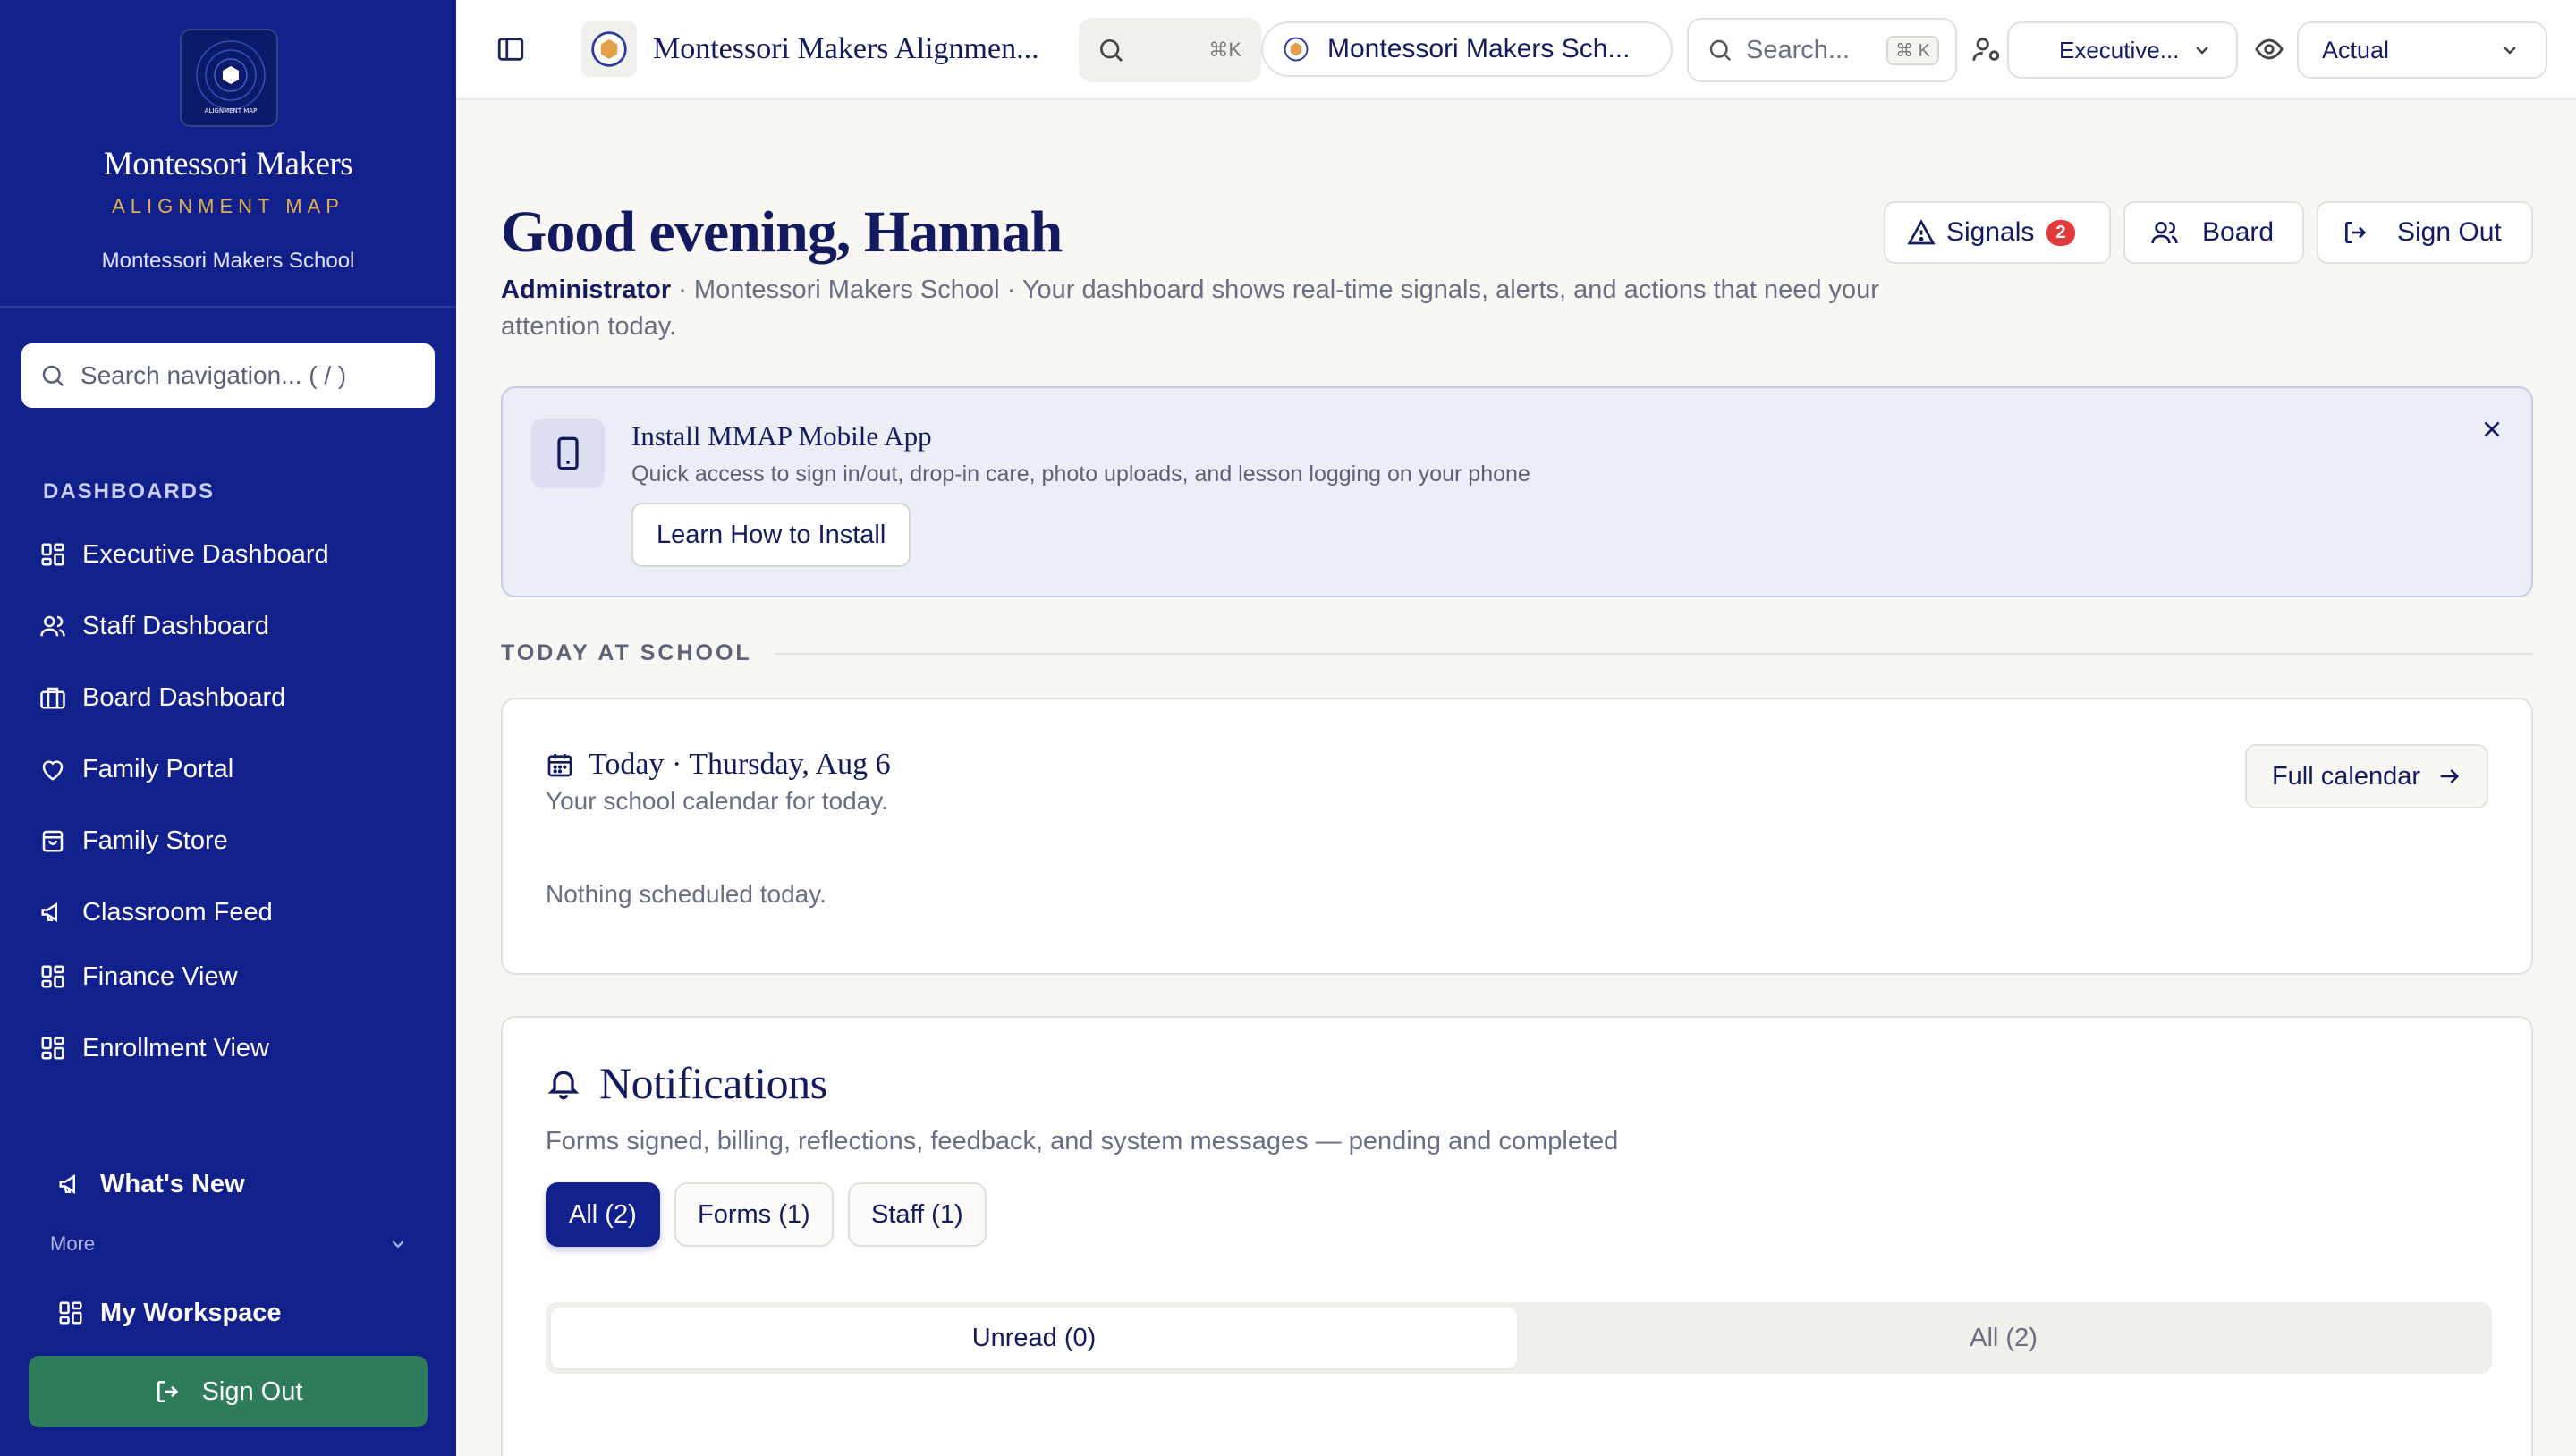  Describe the element at coordinates (2450, 776) in the screenshot. I see `arrow-right-icon` at that location.